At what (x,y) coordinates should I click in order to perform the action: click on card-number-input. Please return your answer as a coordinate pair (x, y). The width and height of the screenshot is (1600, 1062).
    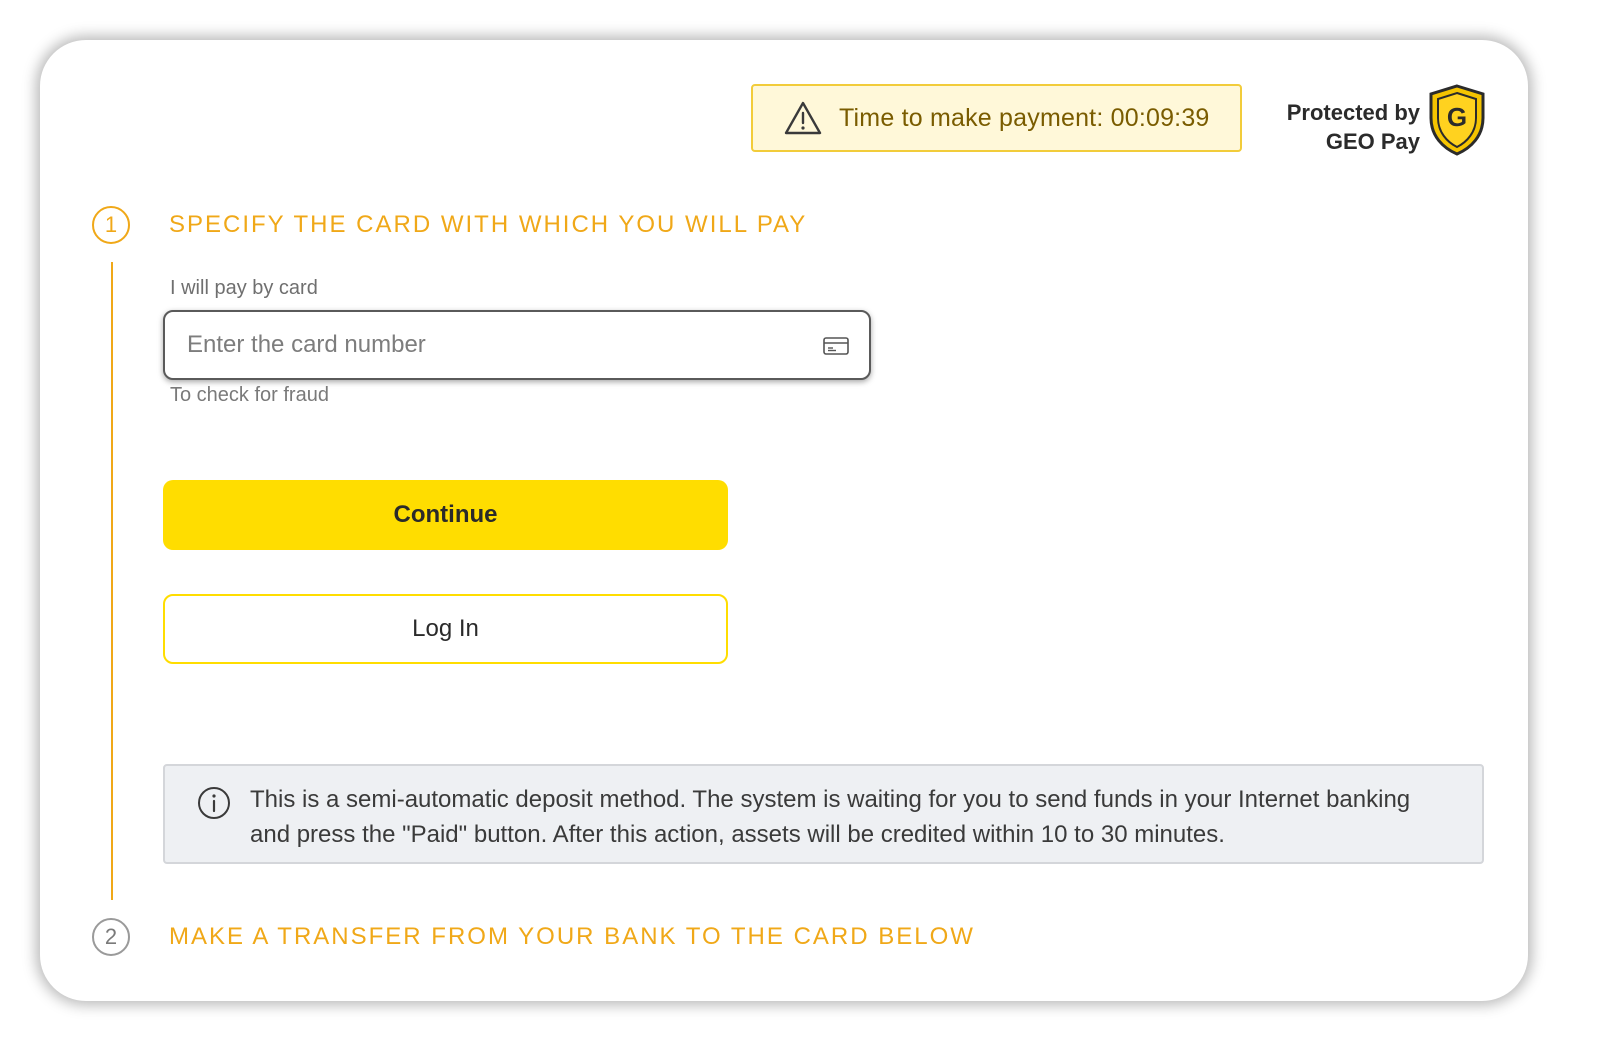
    Looking at the image, I should click on (485, 345).